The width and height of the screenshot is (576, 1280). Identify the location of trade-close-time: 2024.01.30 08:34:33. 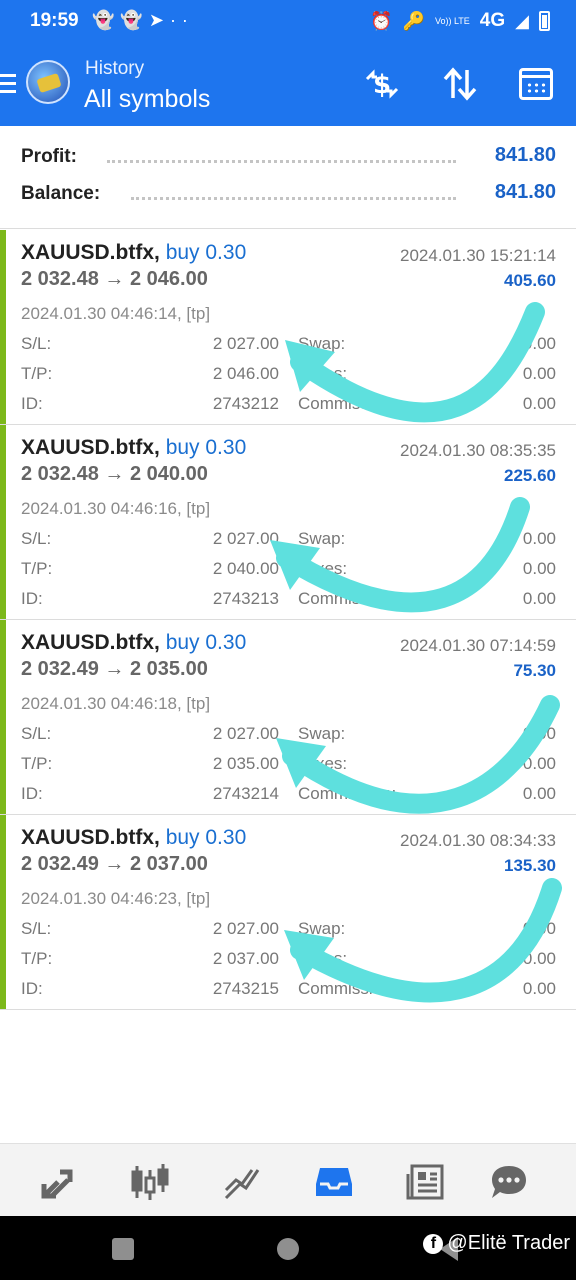
(478, 840).